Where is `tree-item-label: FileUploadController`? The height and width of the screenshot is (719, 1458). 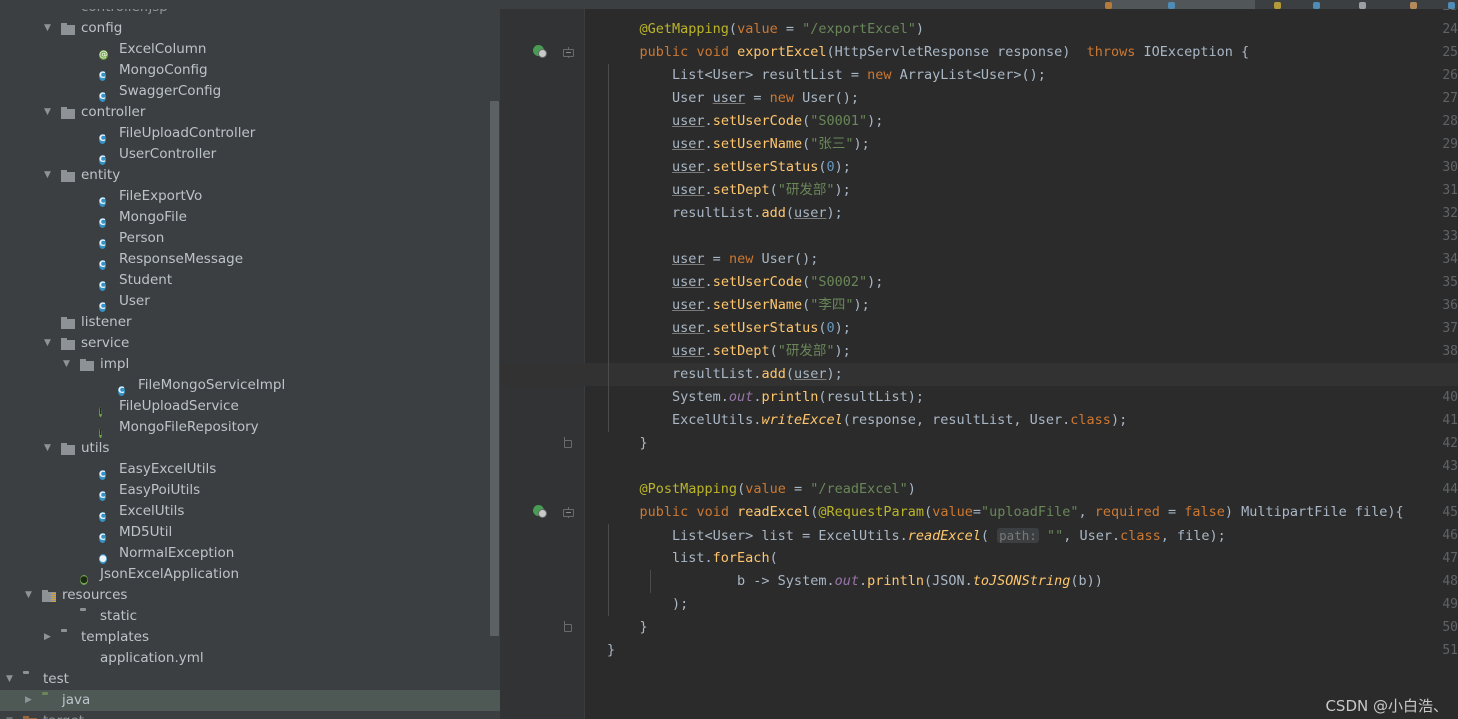 tree-item-label: FileUploadController is located at coordinates (187, 133).